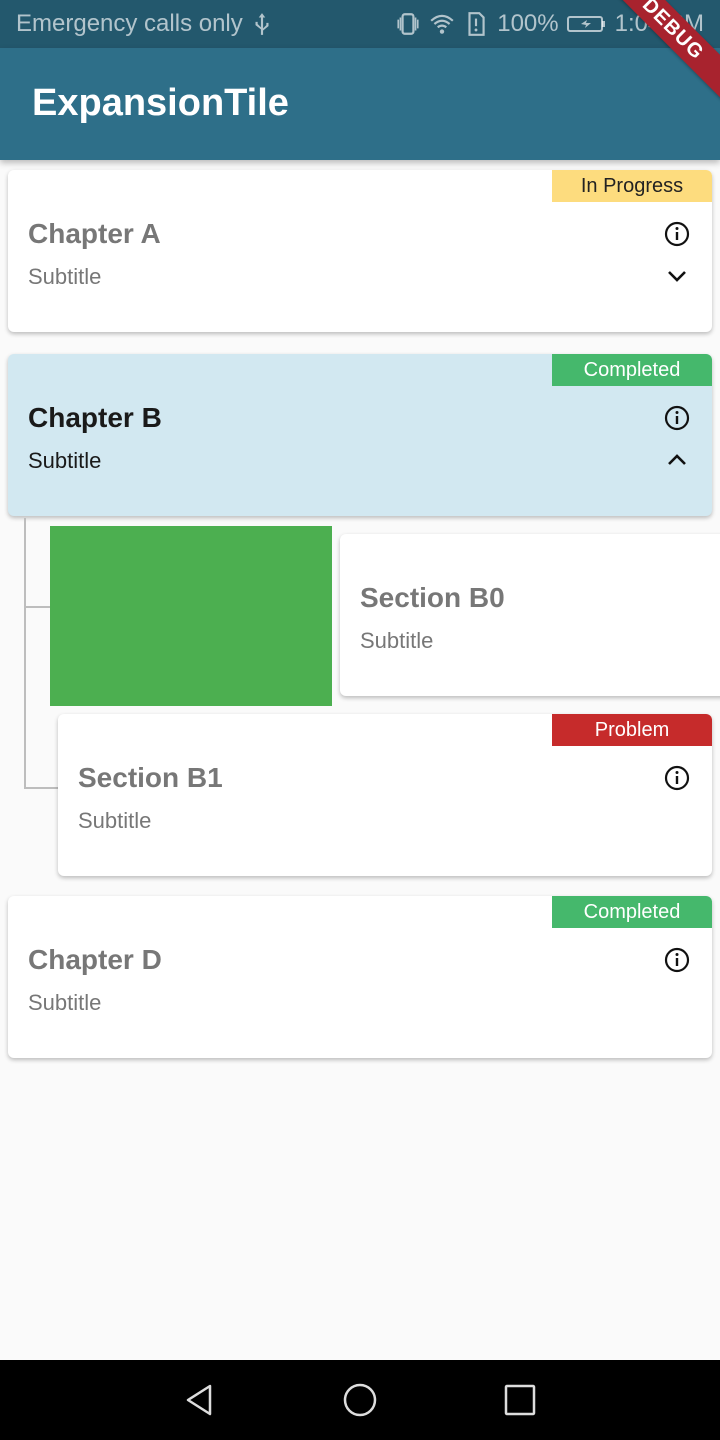 The width and height of the screenshot is (720, 1440). What do you see at coordinates (25, 653) in the screenshot?
I see `tree-line-vertical` at bounding box center [25, 653].